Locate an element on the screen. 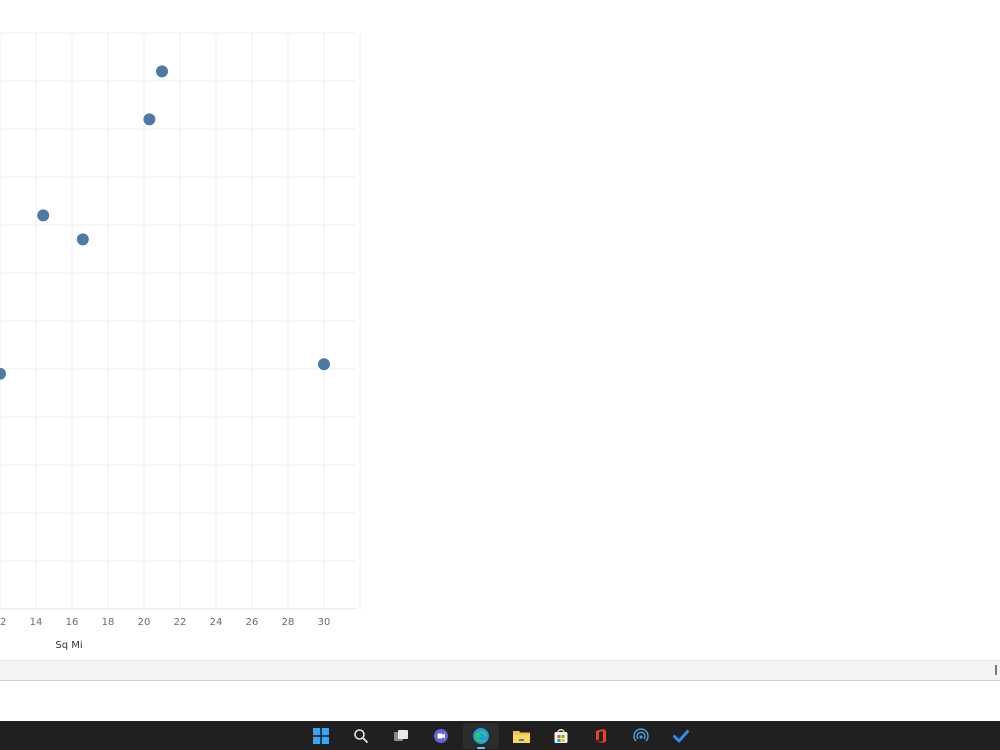 The width and height of the screenshot is (1000, 750). active-indicator is located at coordinates (481, 748).